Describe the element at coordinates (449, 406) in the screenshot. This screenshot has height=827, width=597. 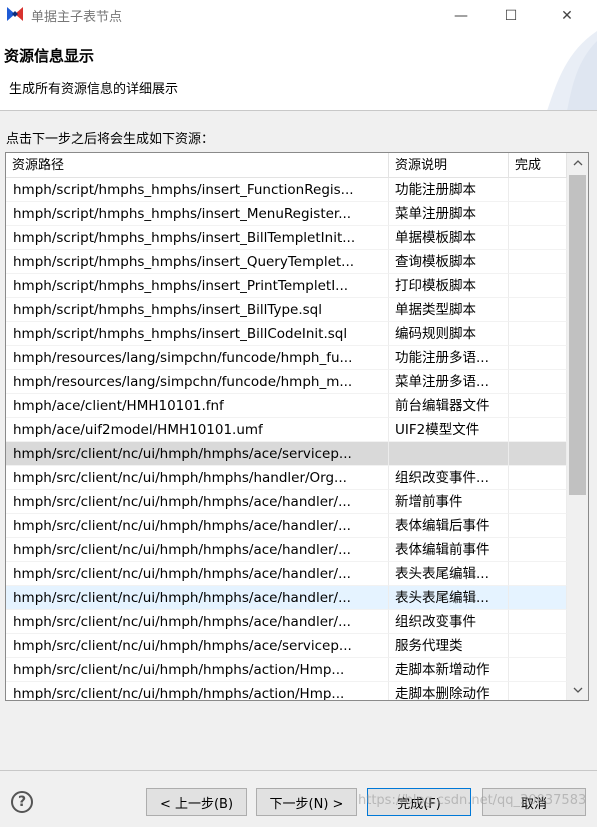
I see `cell-description: 前台编辑器文件` at that location.